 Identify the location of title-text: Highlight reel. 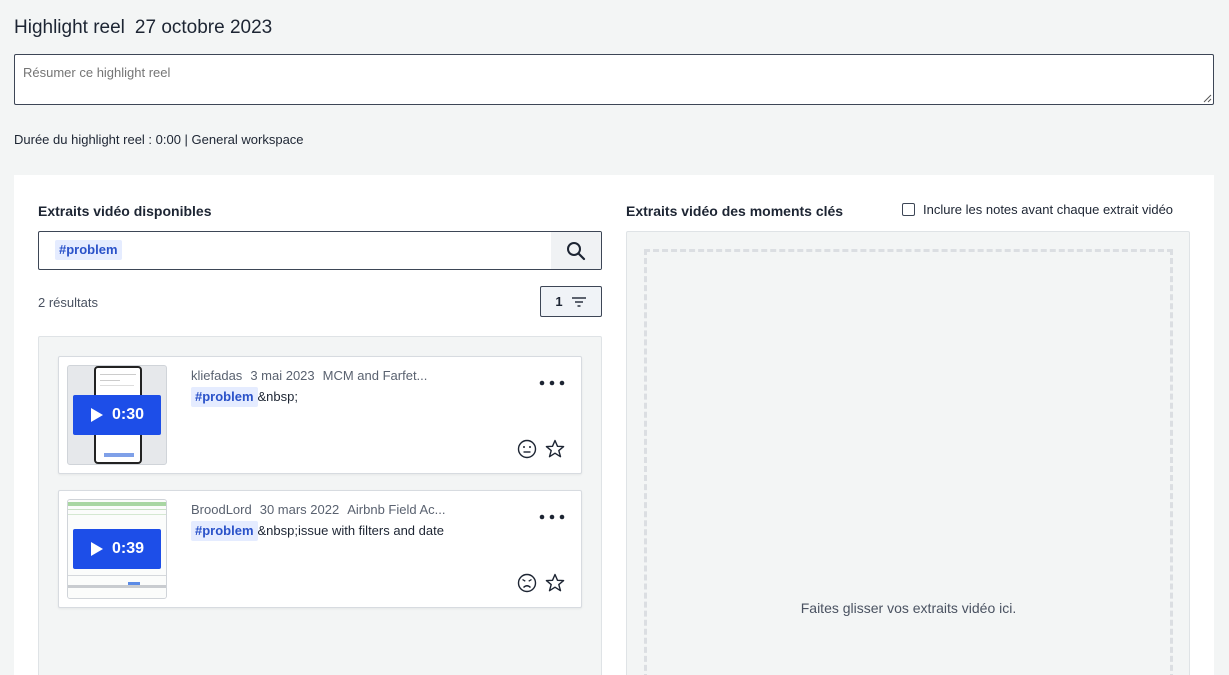
(69, 27).